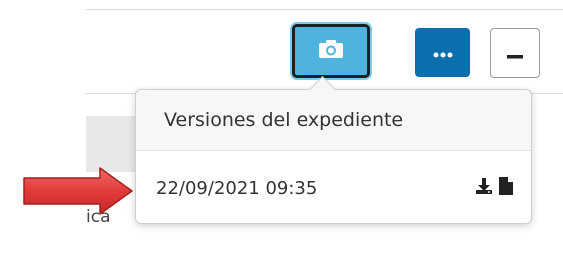  I want to click on version-actions, so click(494, 188).